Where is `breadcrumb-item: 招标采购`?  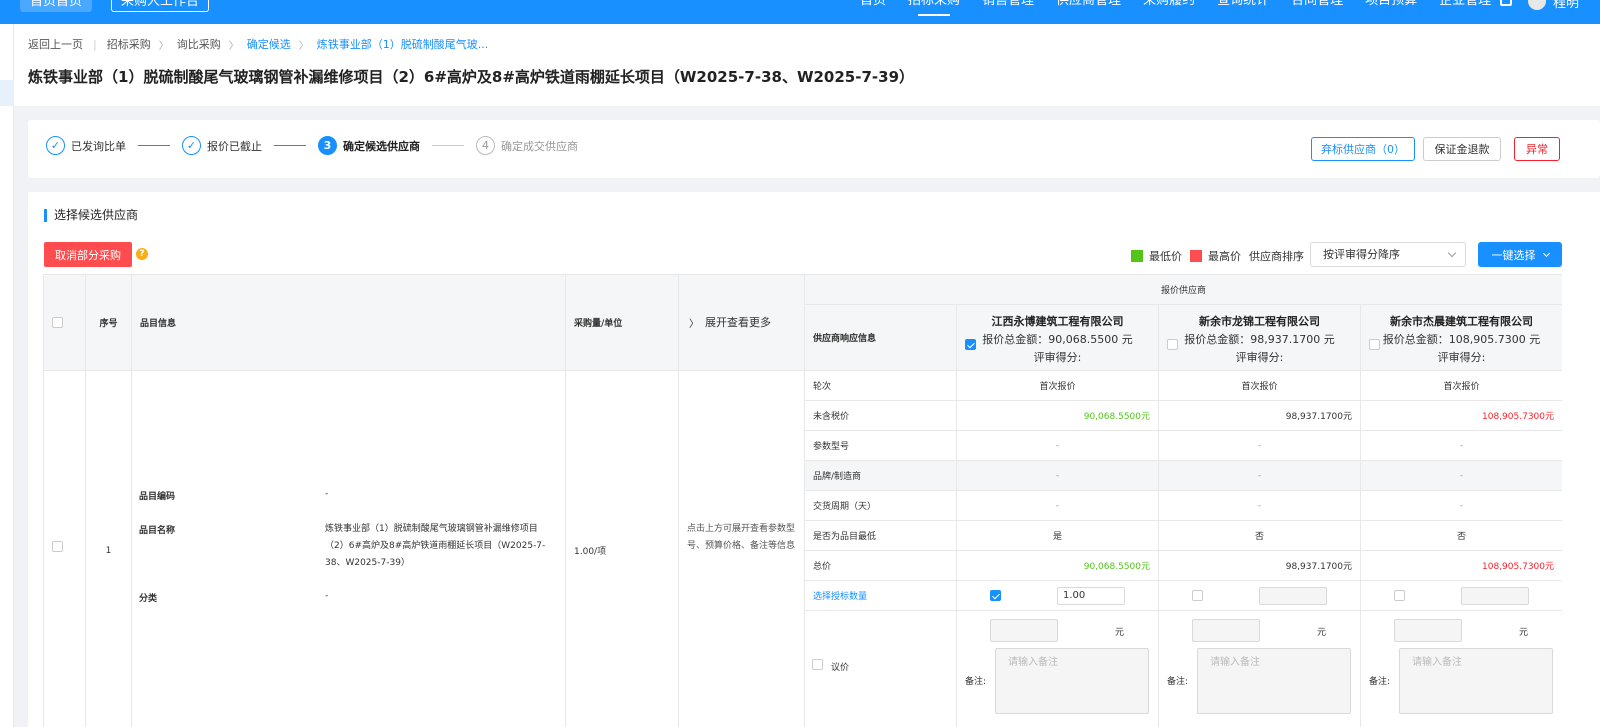
breadcrumb-item: 招标采购 is located at coordinates (129, 44).